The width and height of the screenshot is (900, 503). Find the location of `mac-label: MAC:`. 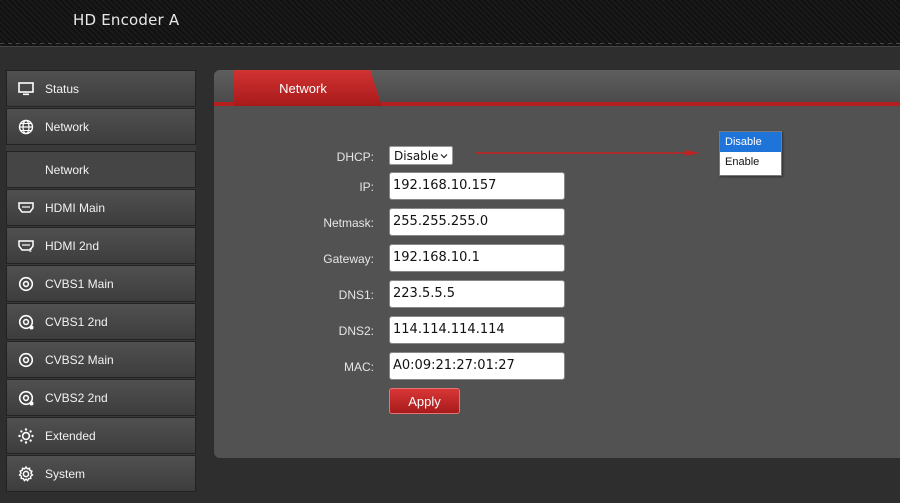

mac-label: MAC: is located at coordinates (359, 367).